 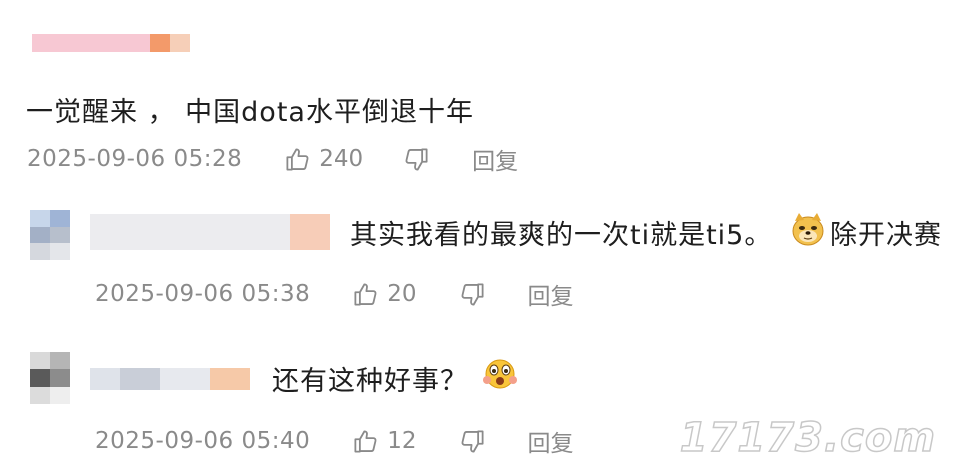 I want to click on shocked-face-icon, so click(x=500, y=374).